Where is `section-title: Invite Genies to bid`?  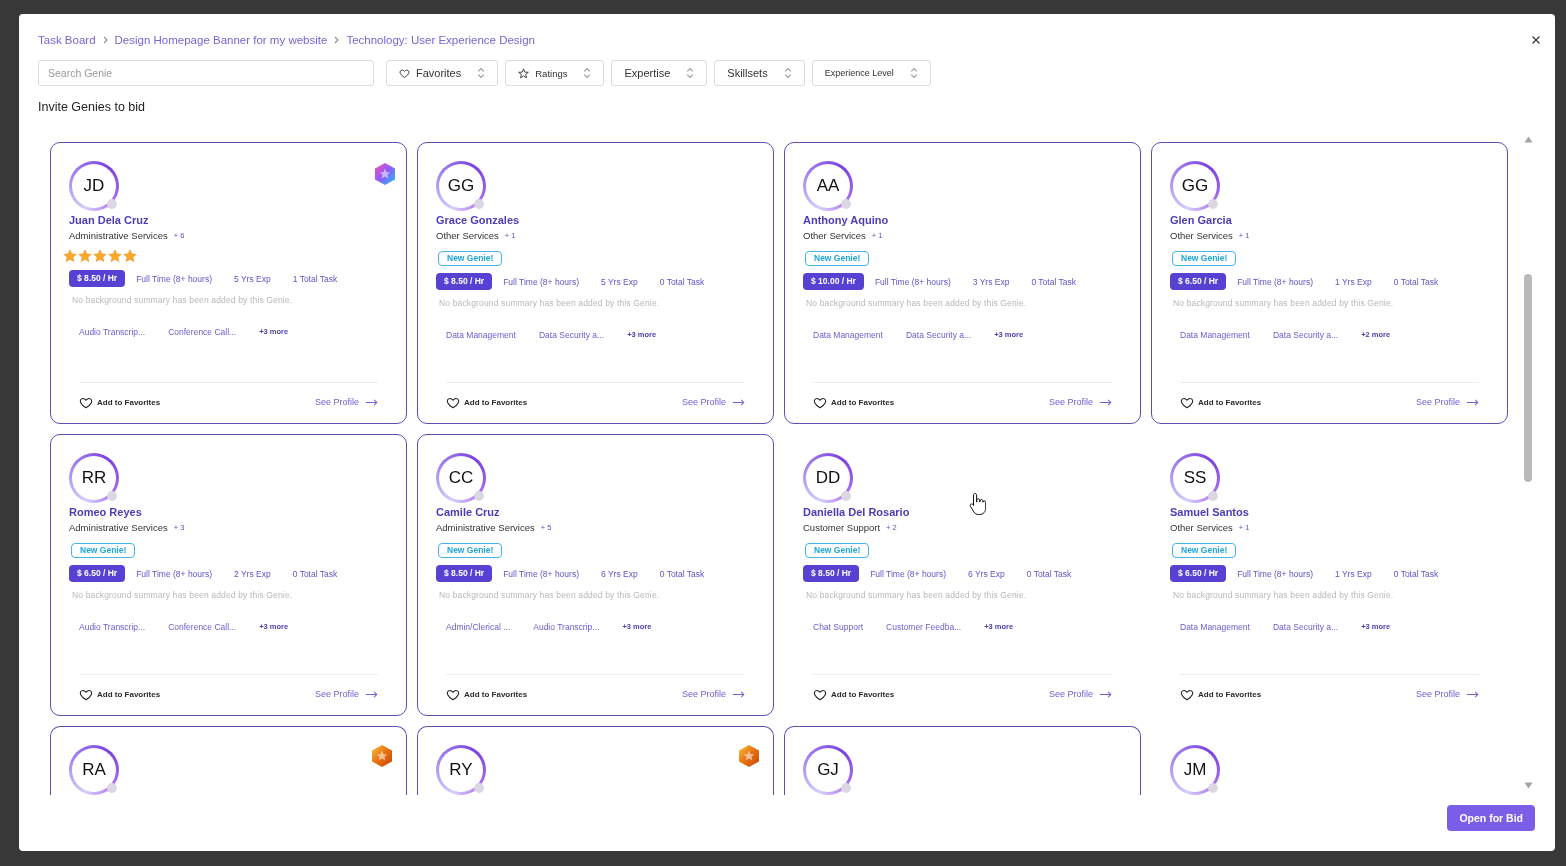 section-title: Invite Genies to bid is located at coordinates (91, 107).